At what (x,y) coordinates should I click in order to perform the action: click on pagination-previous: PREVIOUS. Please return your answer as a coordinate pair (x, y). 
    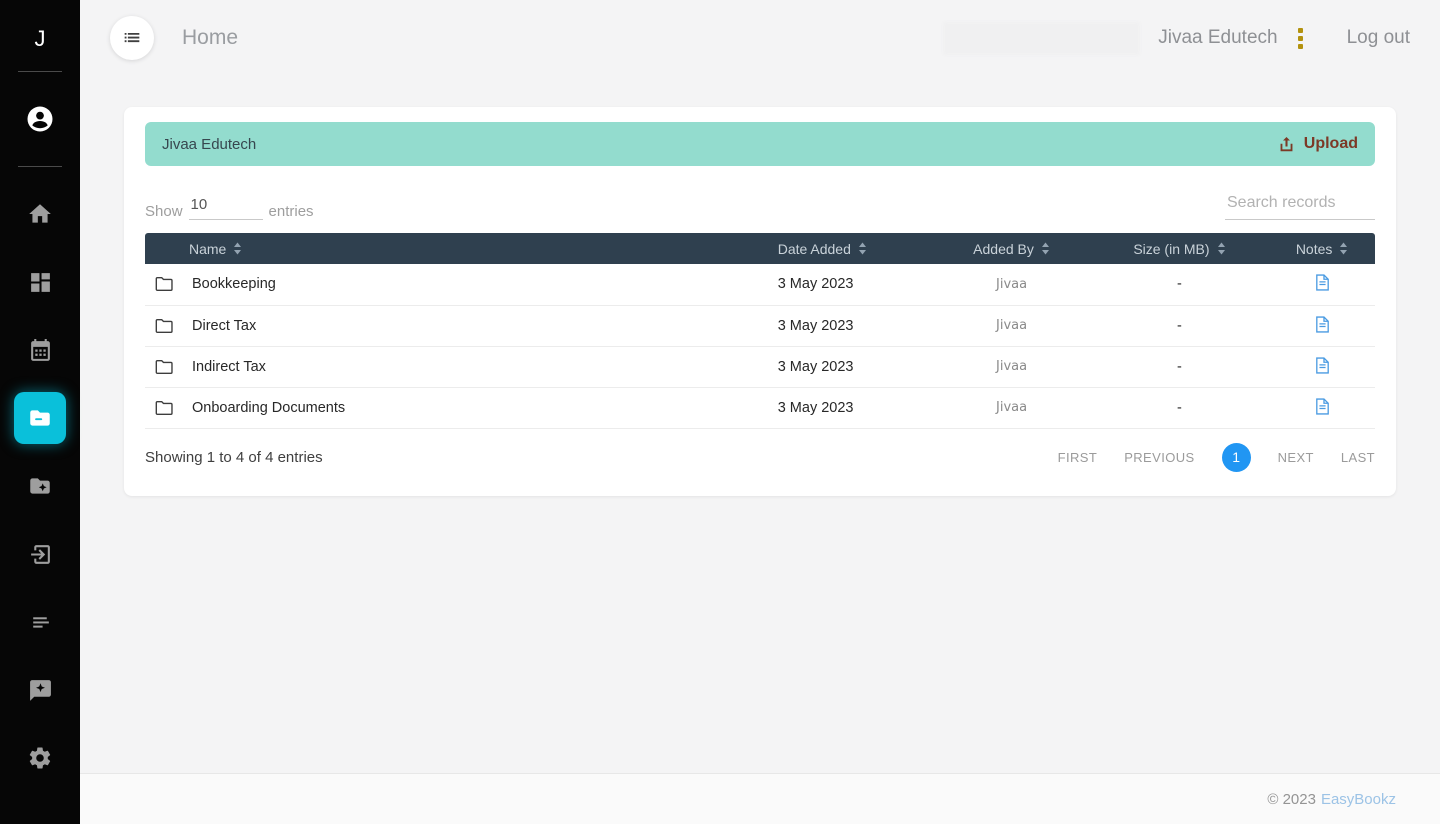
    Looking at the image, I should click on (1159, 457).